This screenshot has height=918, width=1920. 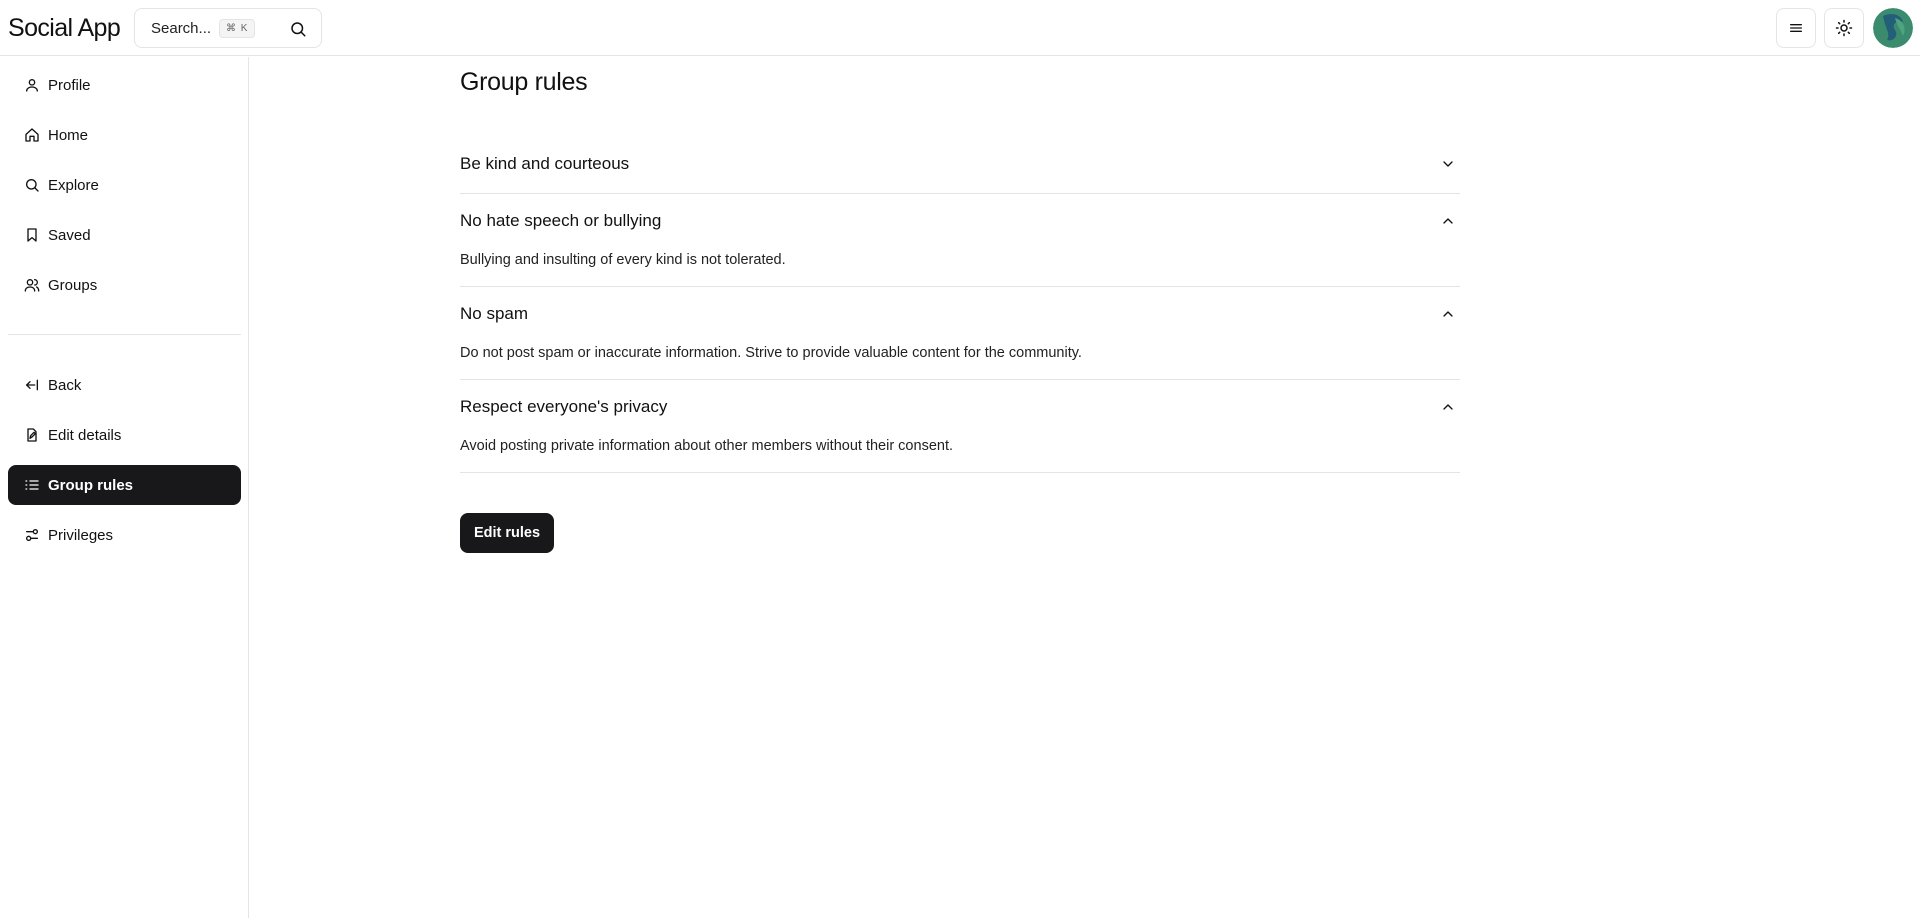 What do you see at coordinates (32, 85) in the screenshot?
I see `user-icon` at bounding box center [32, 85].